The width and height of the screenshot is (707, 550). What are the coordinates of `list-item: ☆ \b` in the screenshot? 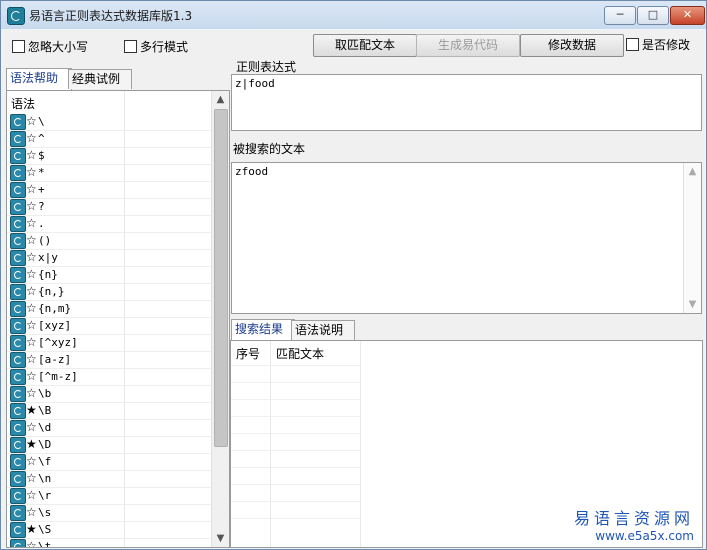 It's located at (112, 394).